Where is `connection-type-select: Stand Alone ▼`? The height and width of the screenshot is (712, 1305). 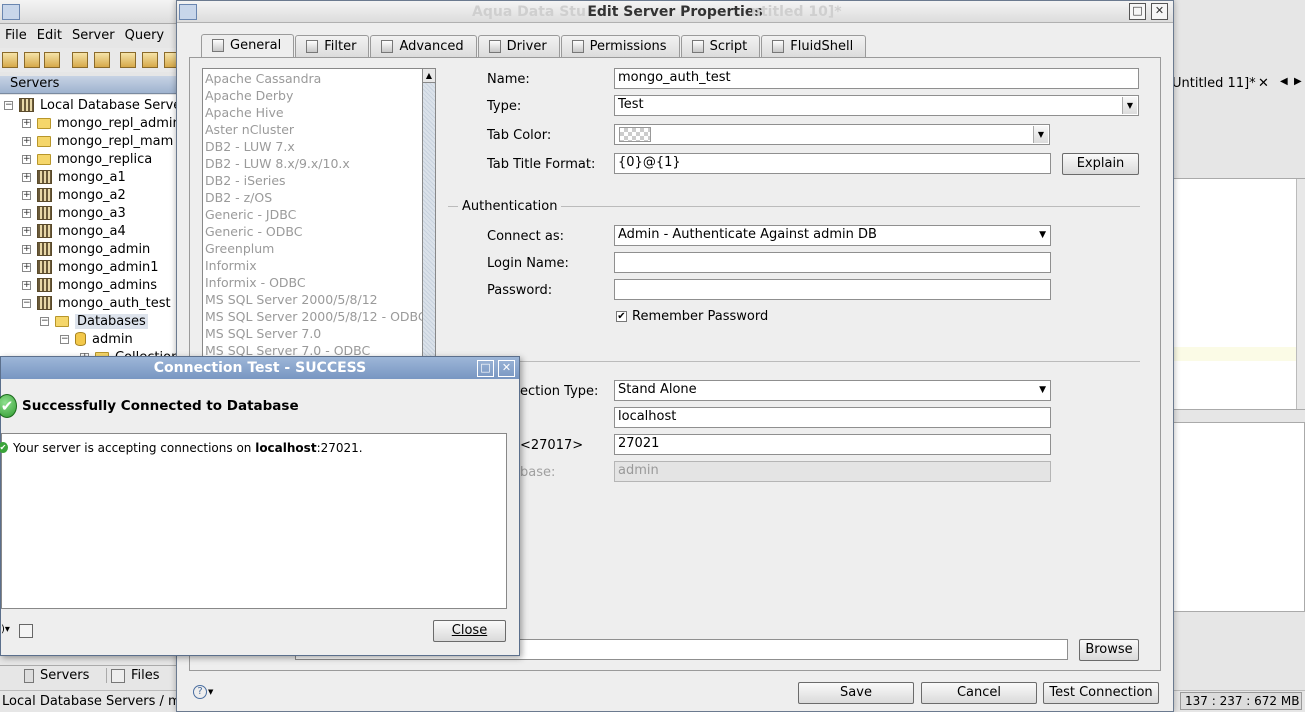 connection-type-select: Stand Alone ▼ is located at coordinates (832, 390).